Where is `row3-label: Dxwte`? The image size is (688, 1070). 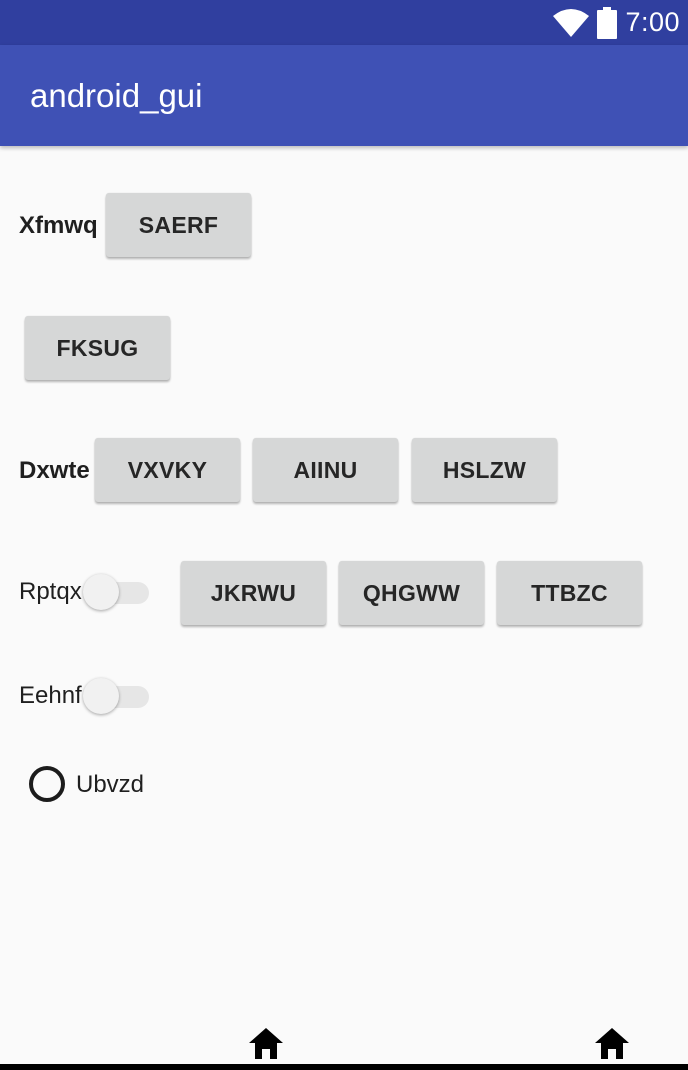 row3-label: Dxwte is located at coordinates (54, 470).